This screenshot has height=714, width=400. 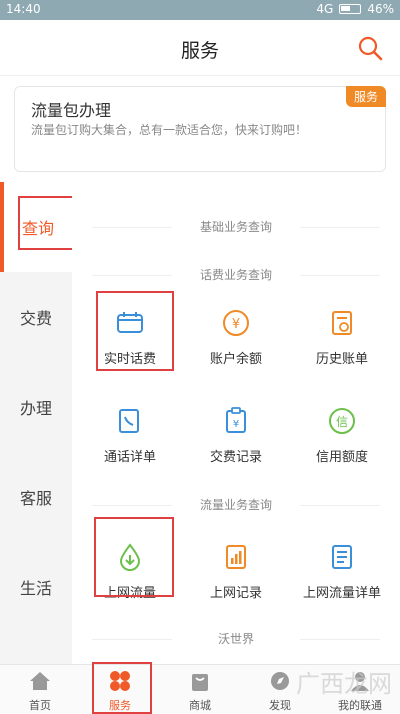 I want to click on section-wo-world: 沃世界, so click(x=236, y=638).